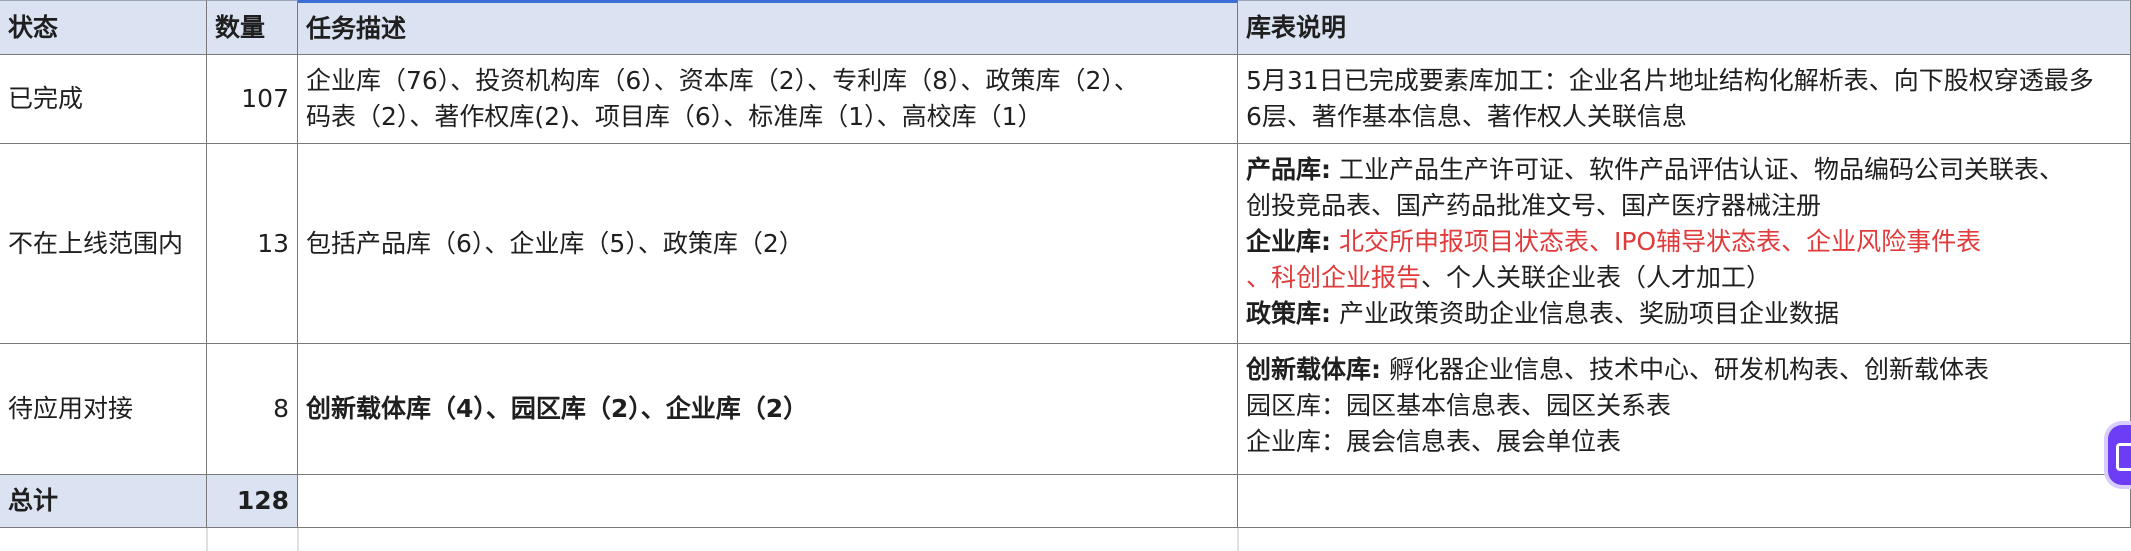 The image size is (2131, 551). I want to click on note-text-red: 北交所申报项目状态表、IPO辅导状态表、企业风险事件表, so click(1660, 241).